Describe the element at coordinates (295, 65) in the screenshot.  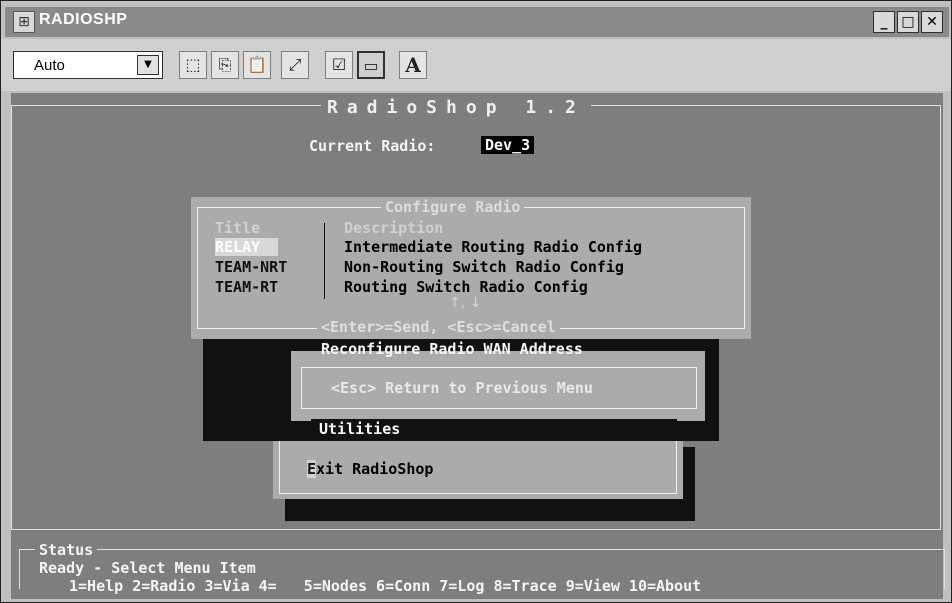
I see `fullscreen-icon: ⤢` at that location.